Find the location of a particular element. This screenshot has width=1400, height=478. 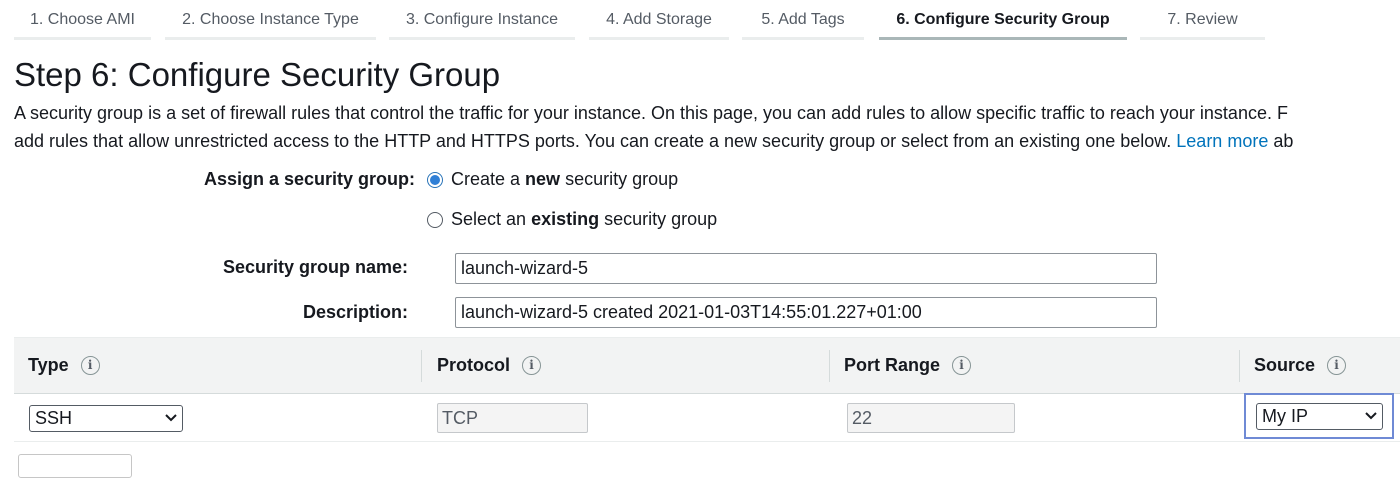

column-header-type: Type i is located at coordinates (64, 365).